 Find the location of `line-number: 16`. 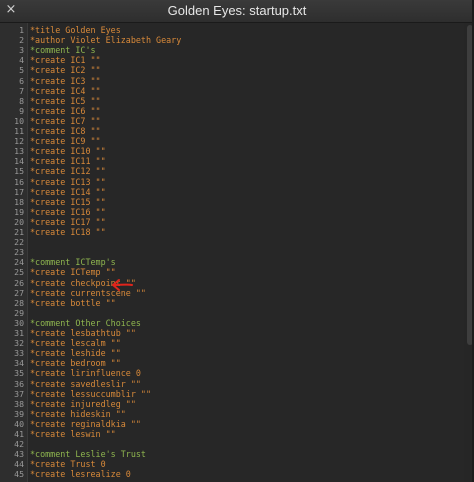

line-number: 16 is located at coordinates (19, 181).